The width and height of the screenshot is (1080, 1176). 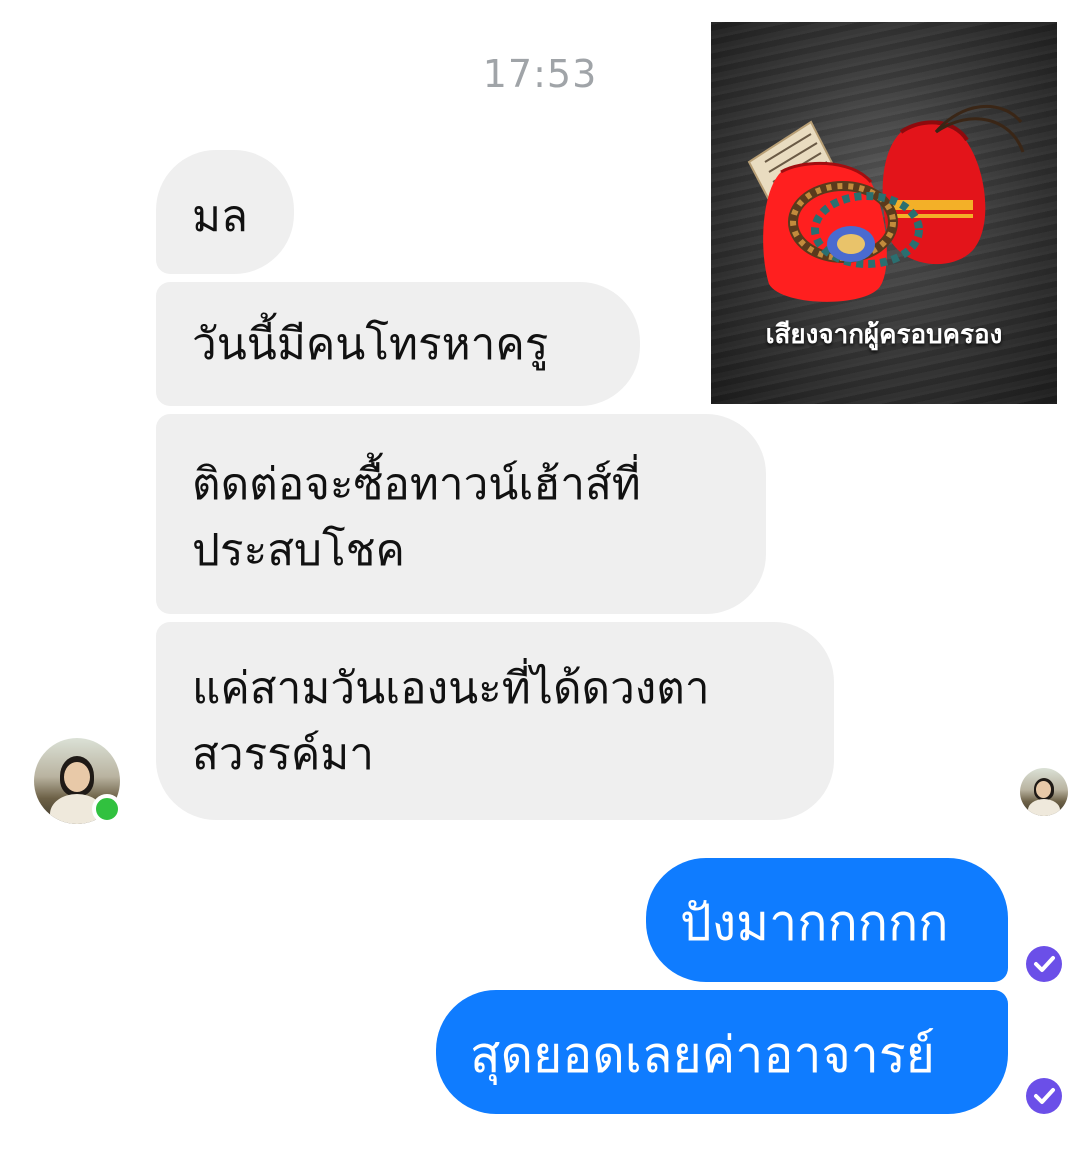 What do you see at coordinates (461, 514) in the screenshot?
I see `incoming-message: ติดต่อจะซื้อทาวน์เฮ้าส์ที่ ประสบโชค` at bounding box center [461, 514].